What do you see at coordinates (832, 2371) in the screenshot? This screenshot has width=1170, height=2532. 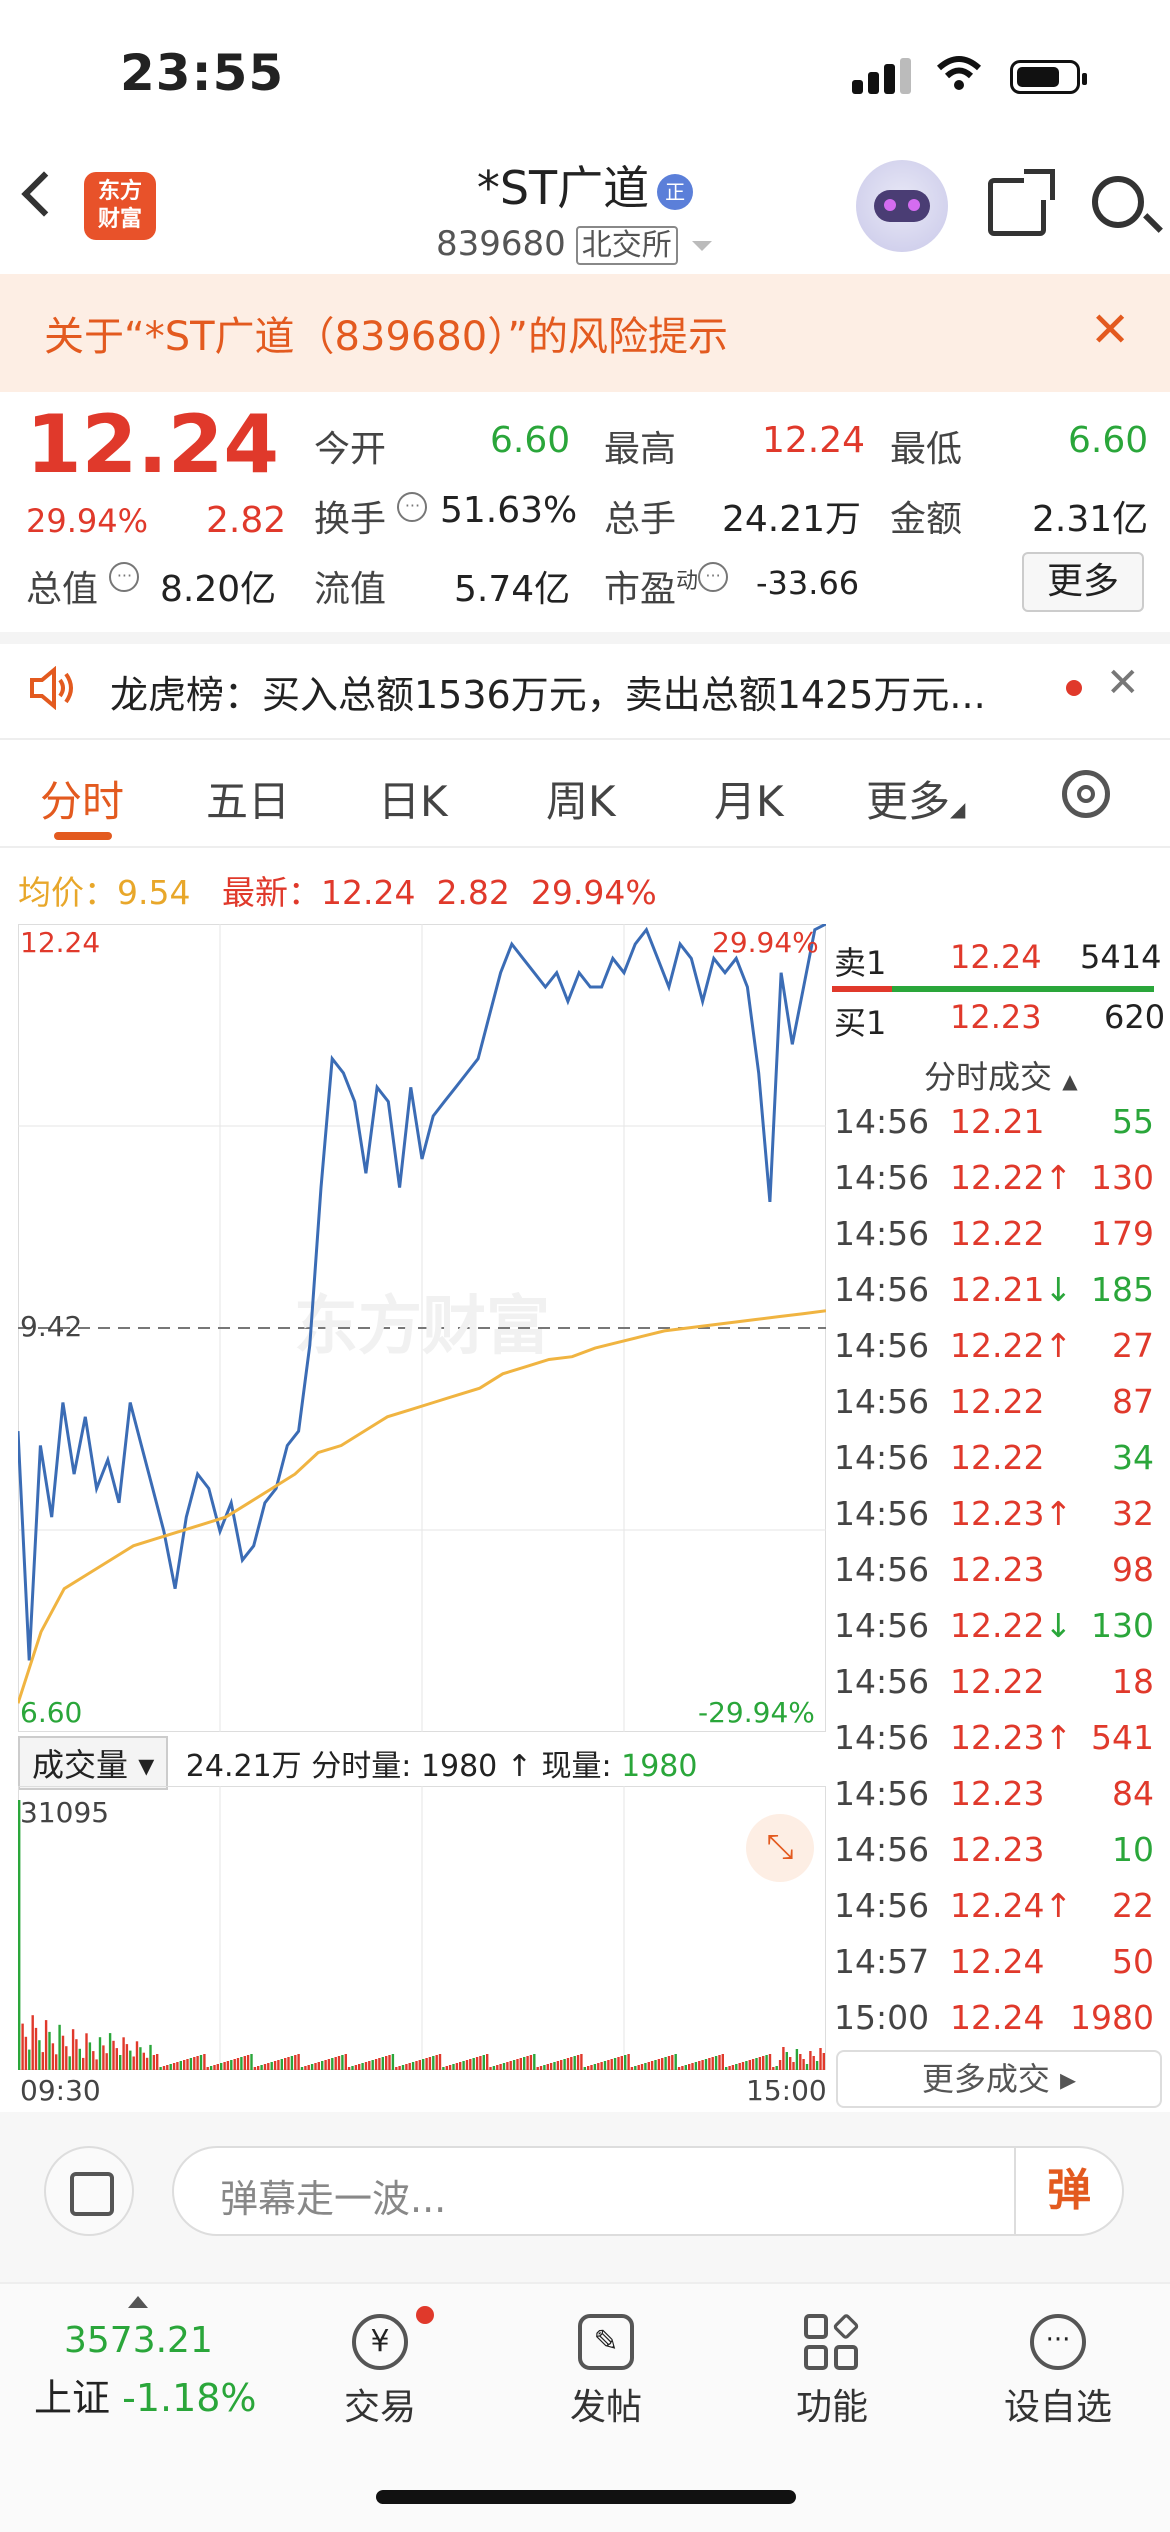 I see `nav-functions: 功能` at bounding box center [832, 2371].